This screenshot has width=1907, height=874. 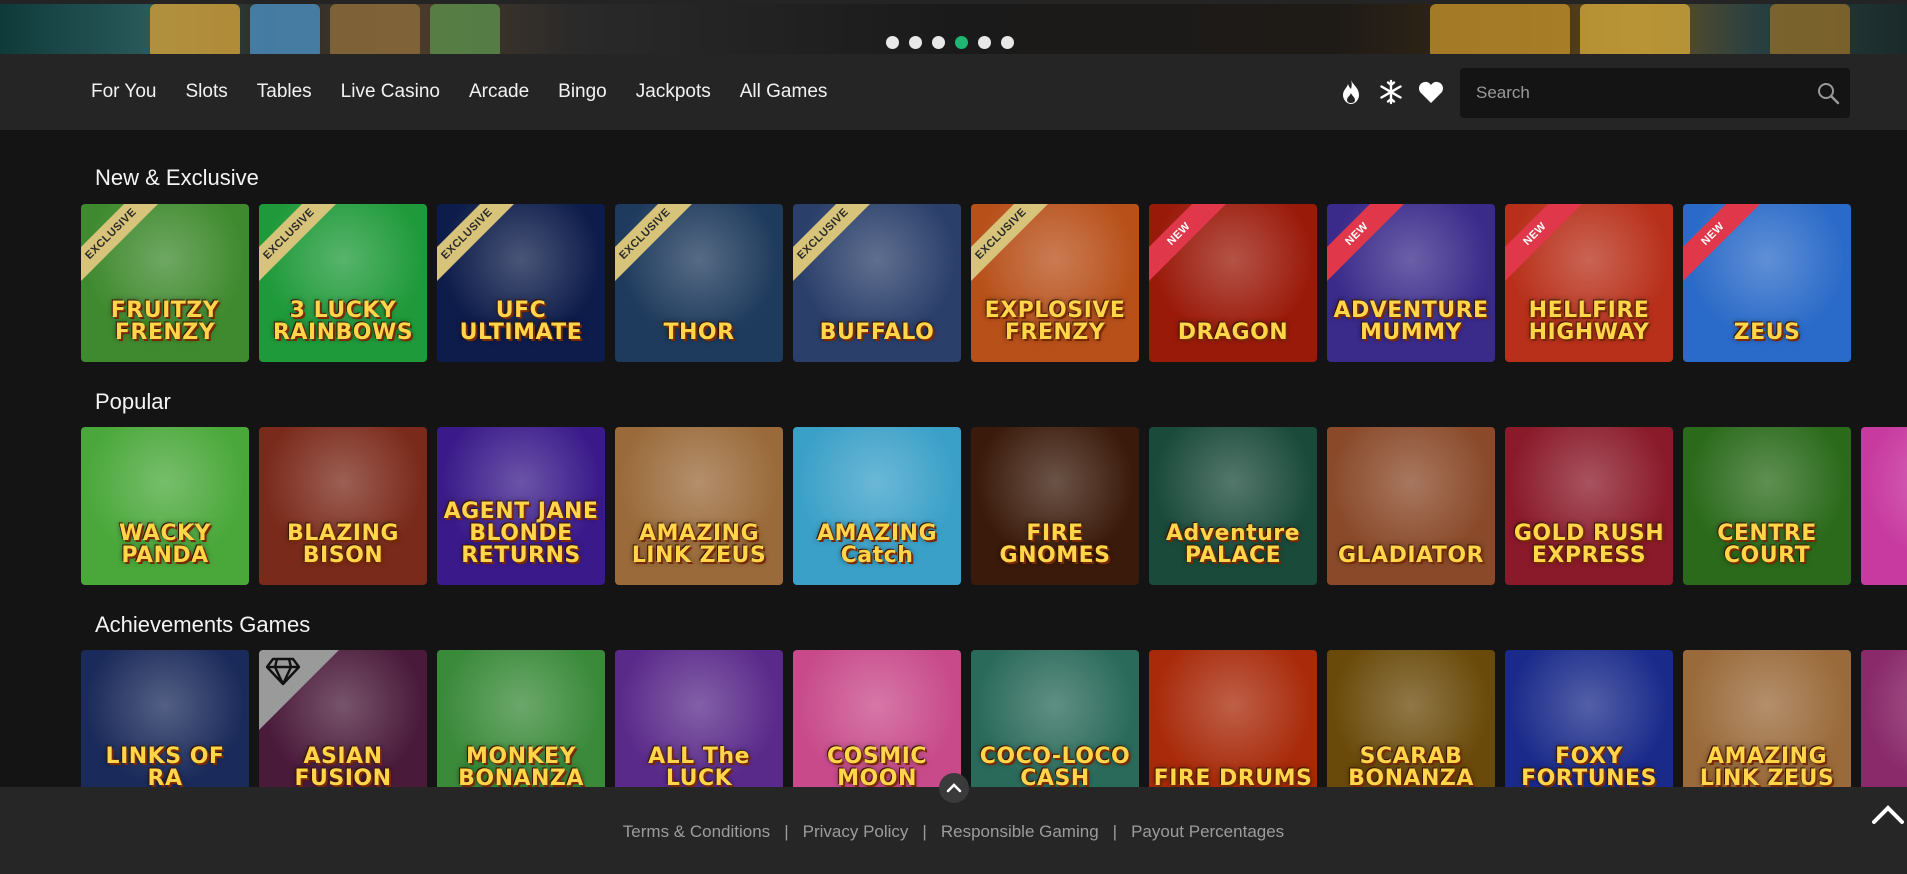 What do you see at coordinates (1055, 506) in the screenshot?
I see `game-tile: FIRE GNOMES` at bounding box center [1055, 506].